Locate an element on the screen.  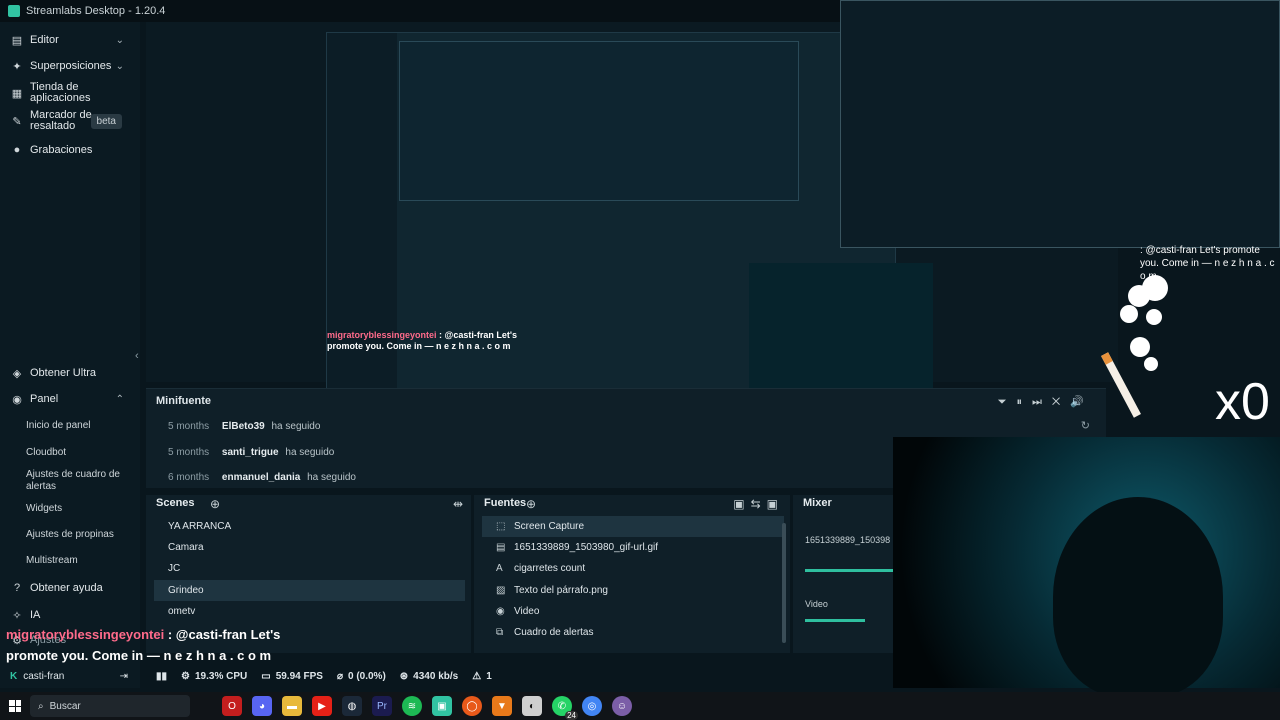
streamlabs-icon: ▣ is located at coordinates (442, 706).